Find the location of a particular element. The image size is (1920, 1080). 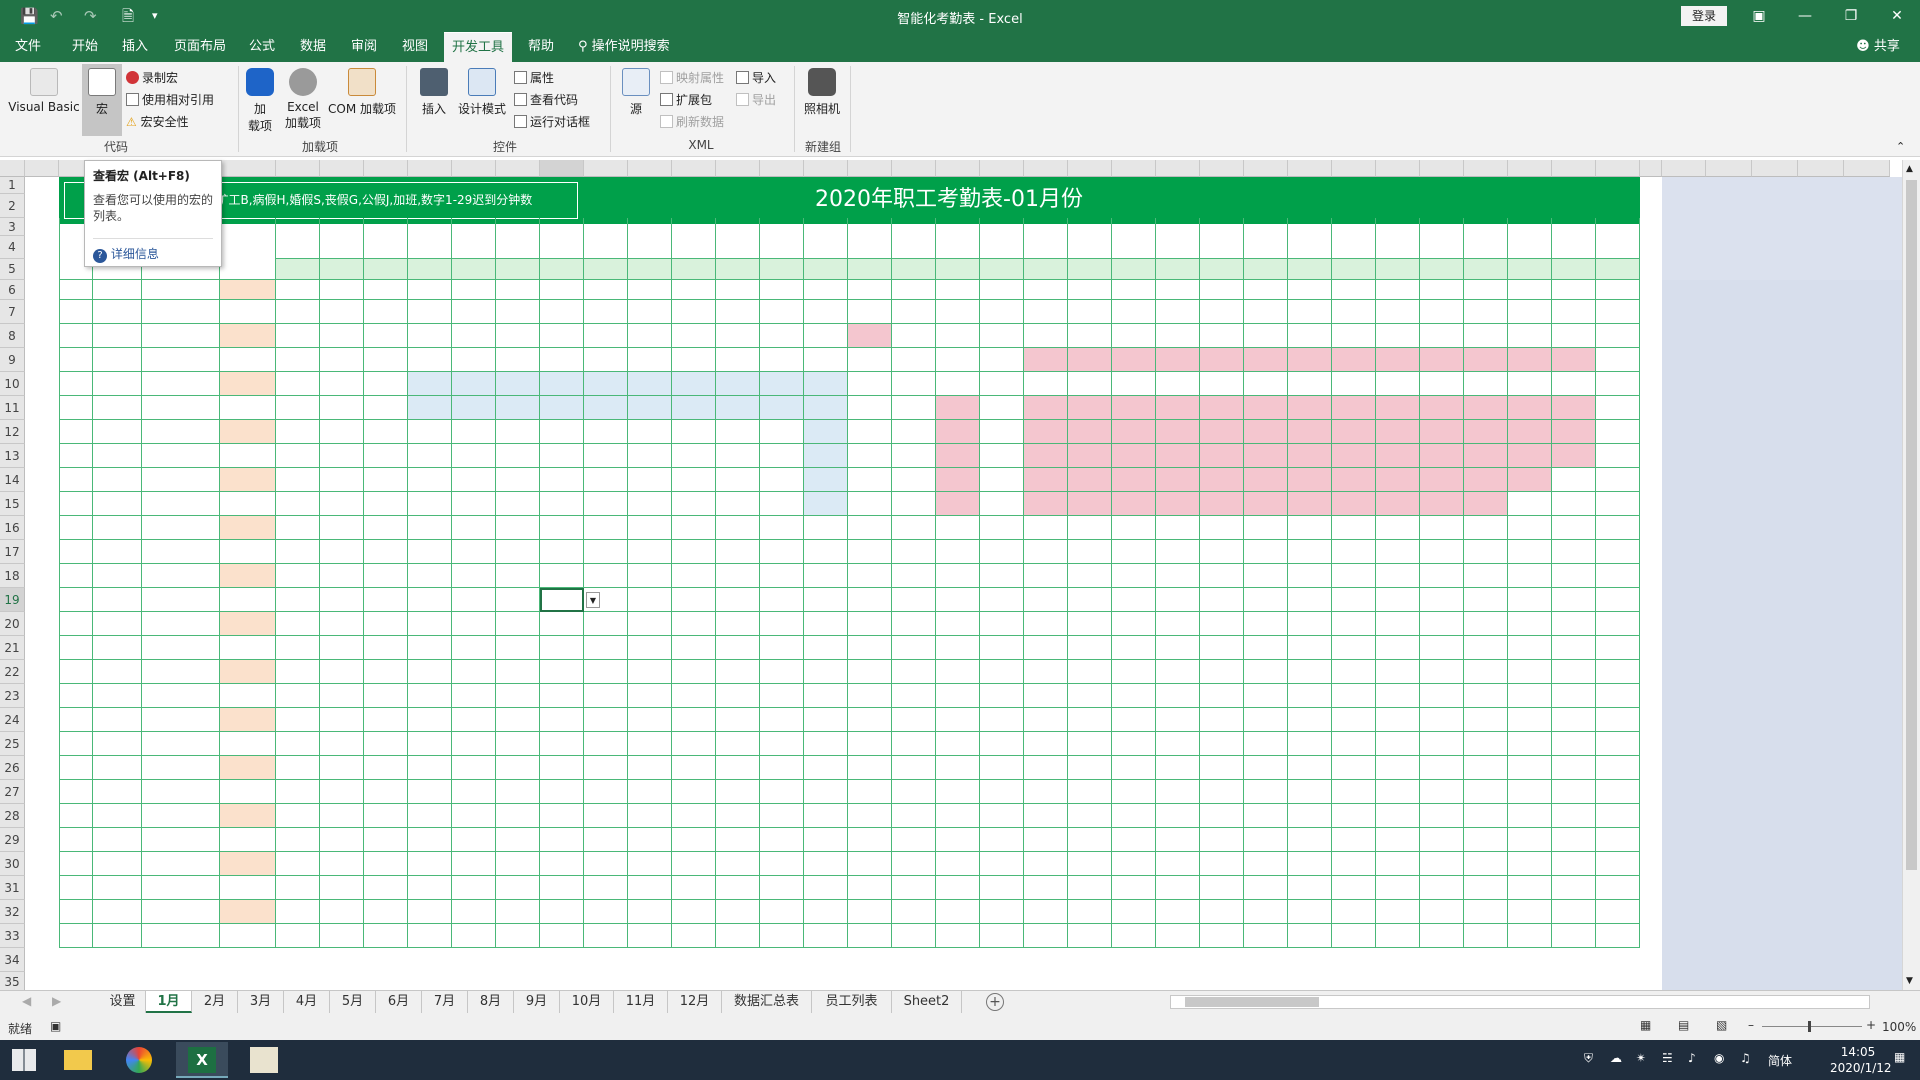

tab-review: 审阅 is located at coordinates (364, 47).